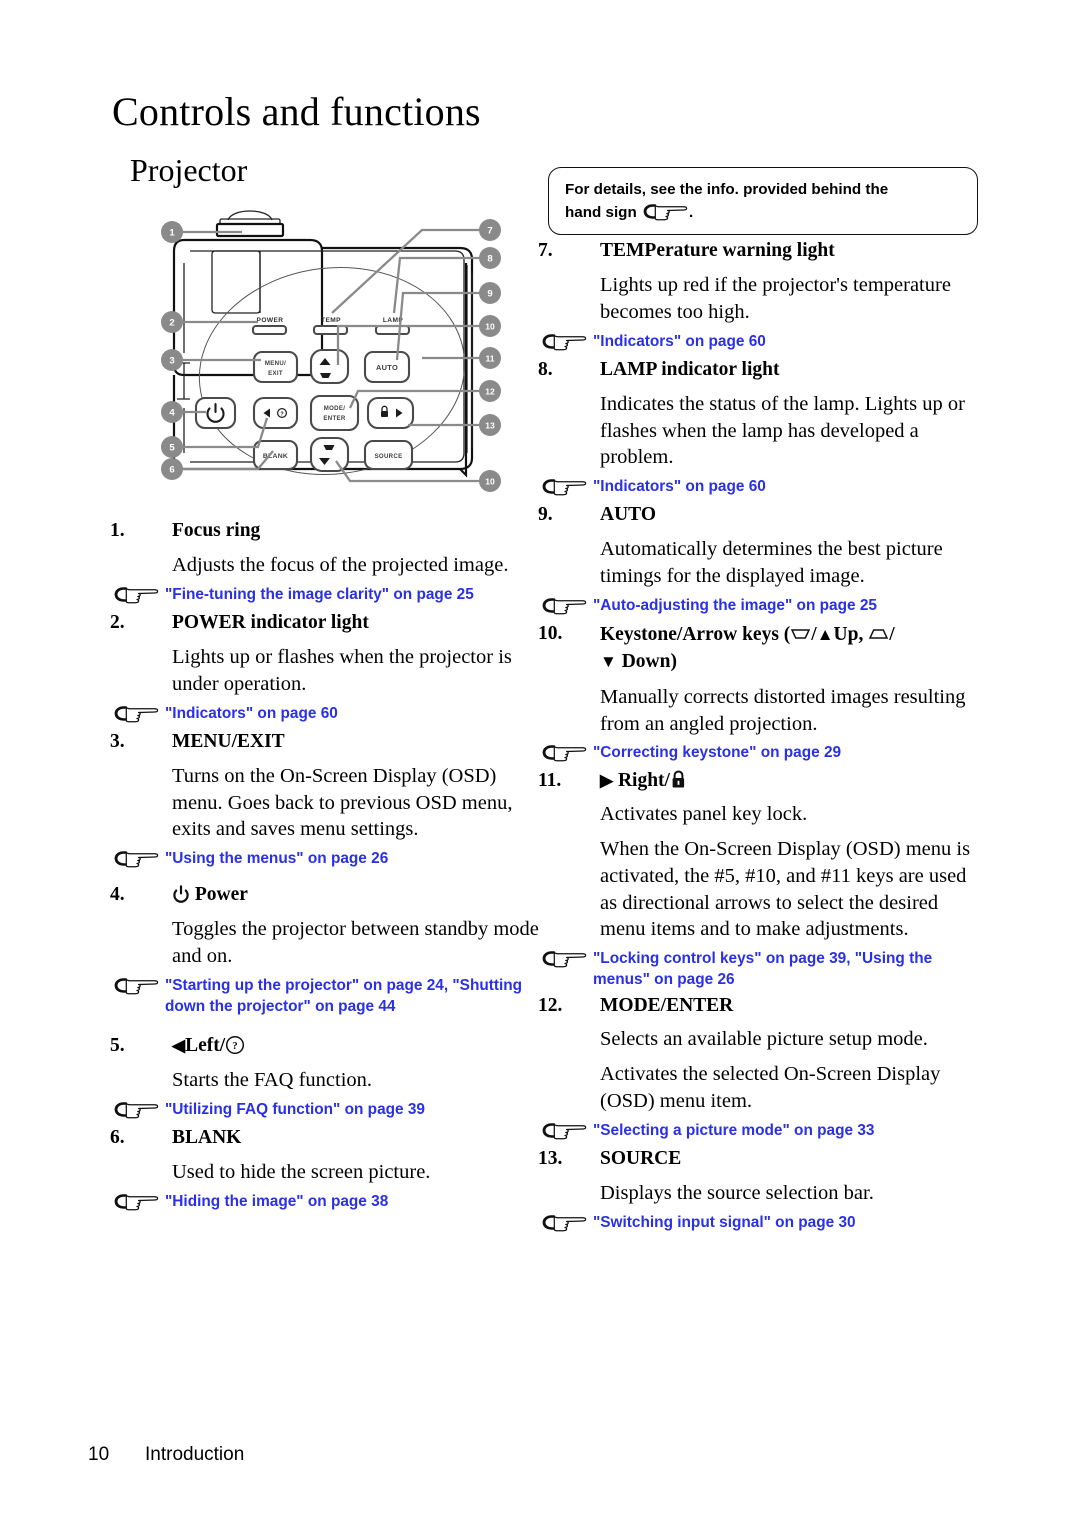  I want to click on item-2-title: POWER indicator light, so click(270, 622).